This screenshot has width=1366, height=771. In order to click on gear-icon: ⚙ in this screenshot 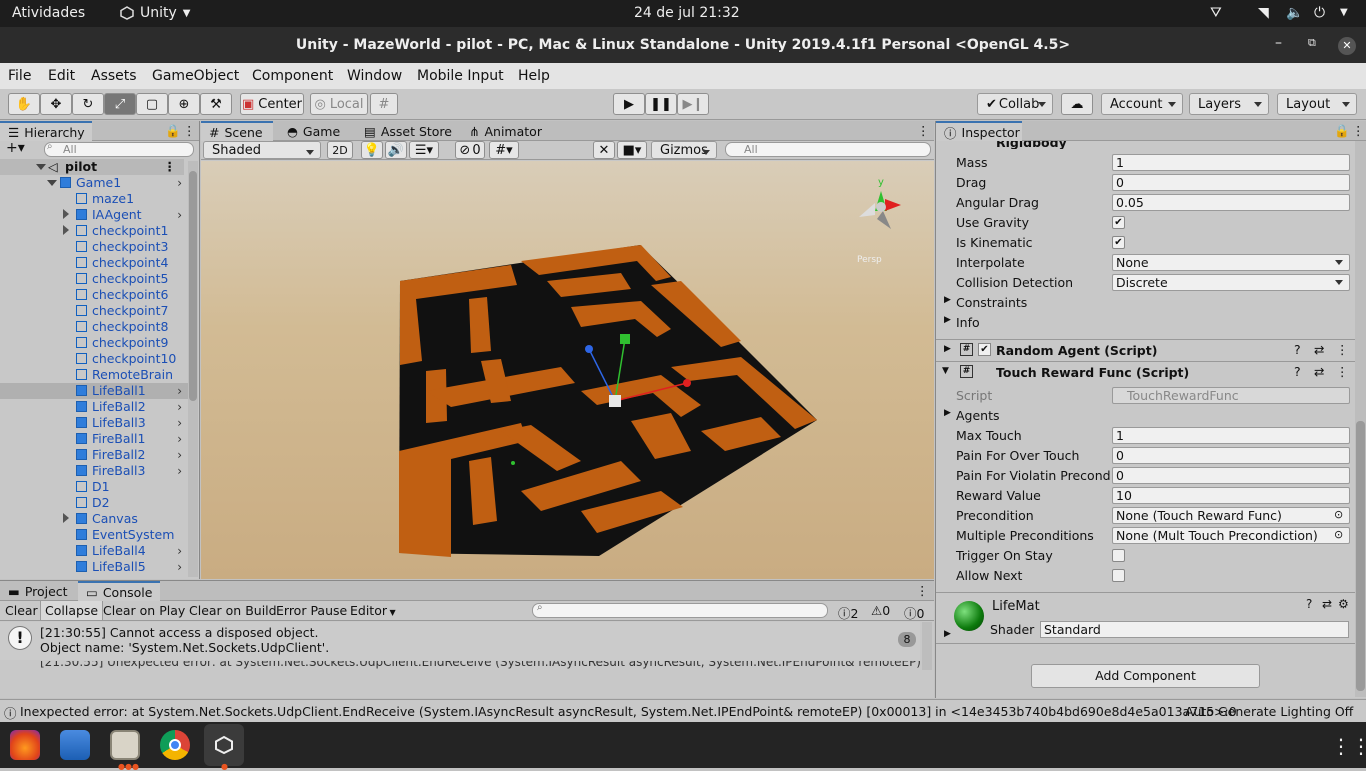, I will do `click(1343, 604)`.